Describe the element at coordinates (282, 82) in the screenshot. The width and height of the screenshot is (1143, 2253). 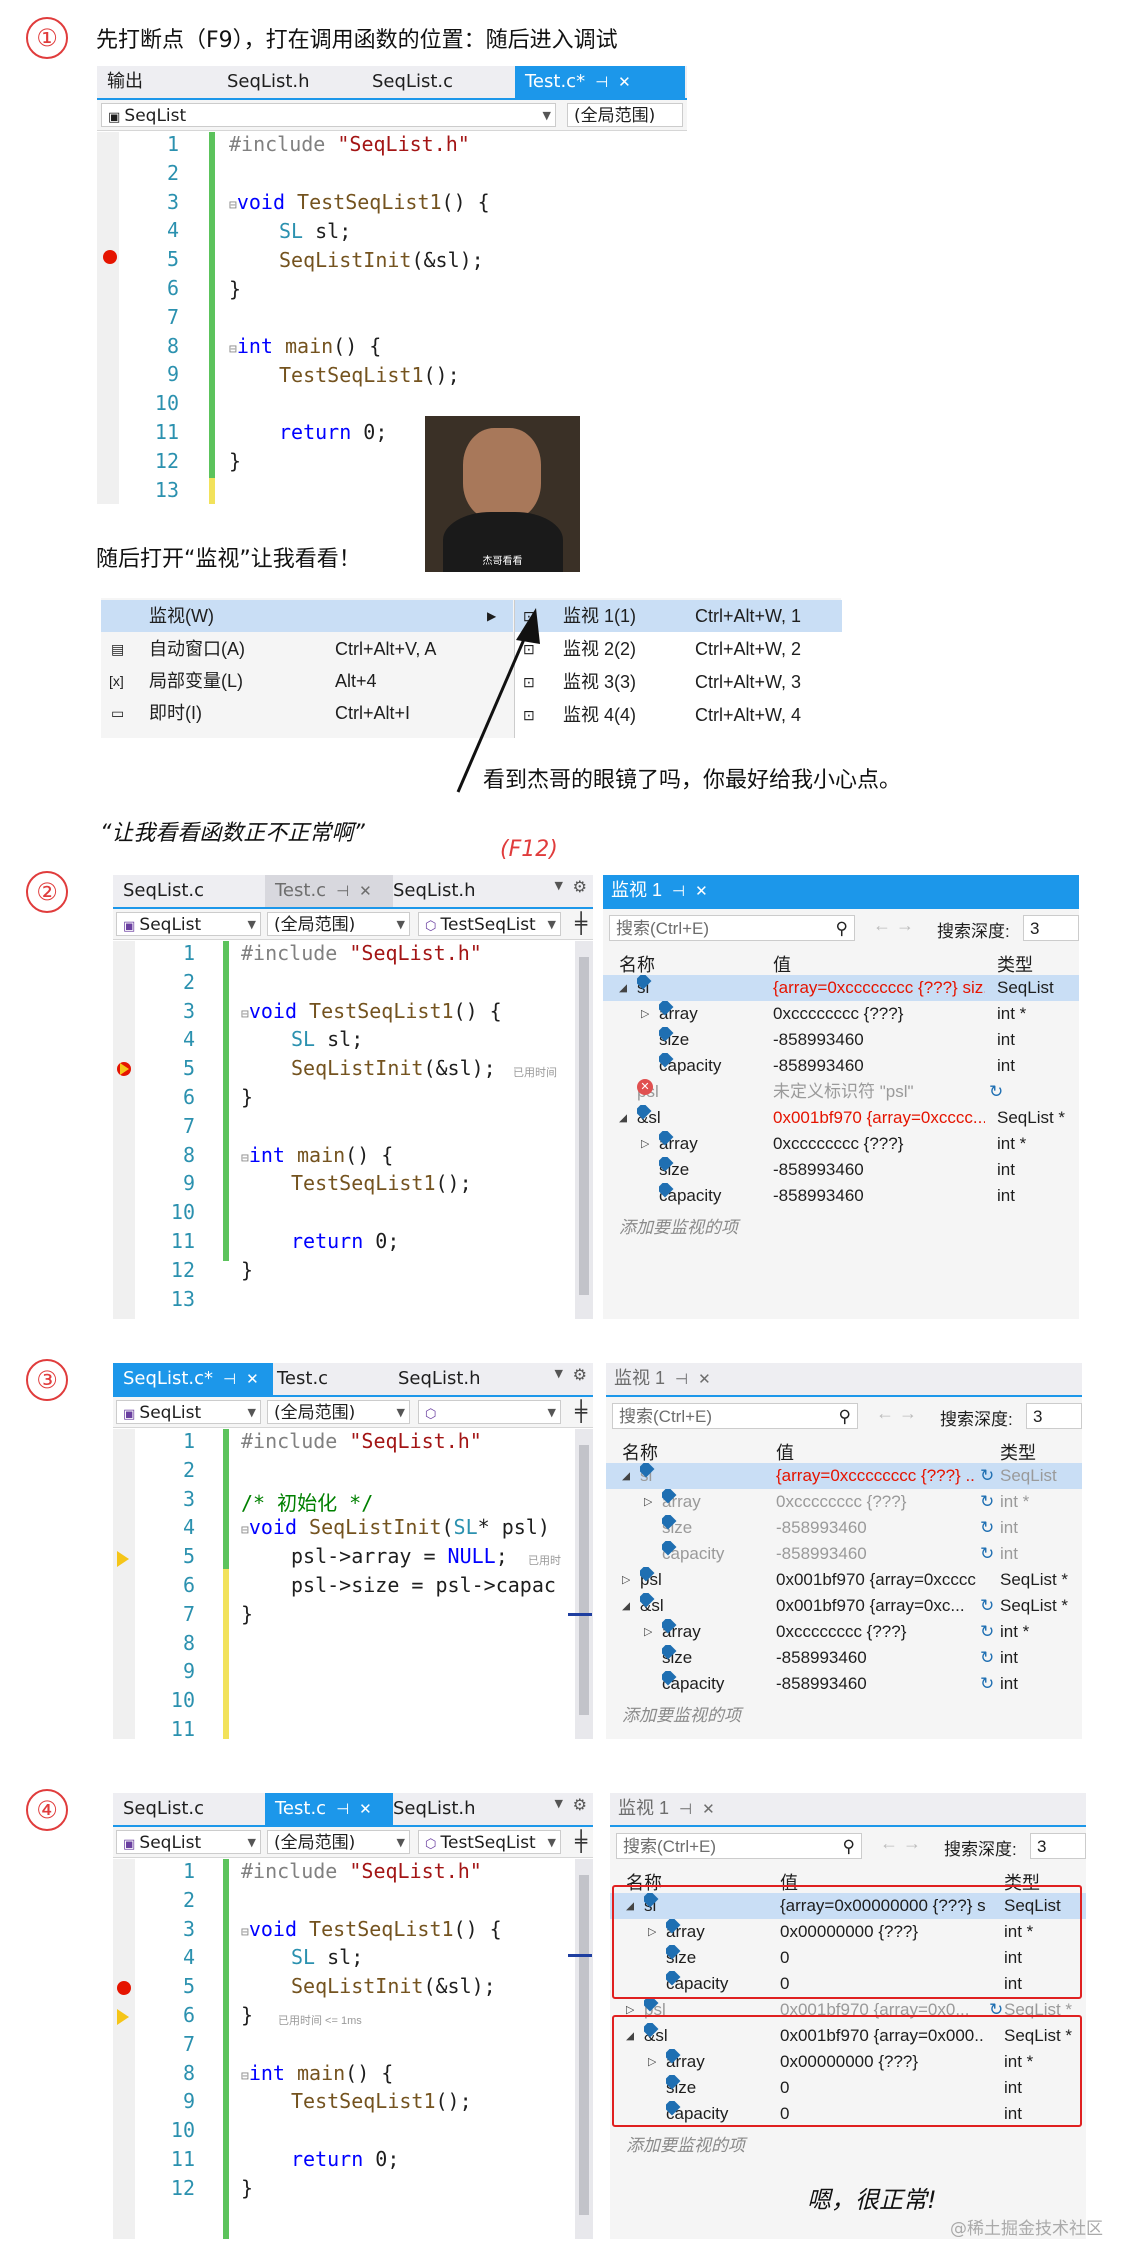
I see `tab-seqlist-h: SeqList.h` at that location.